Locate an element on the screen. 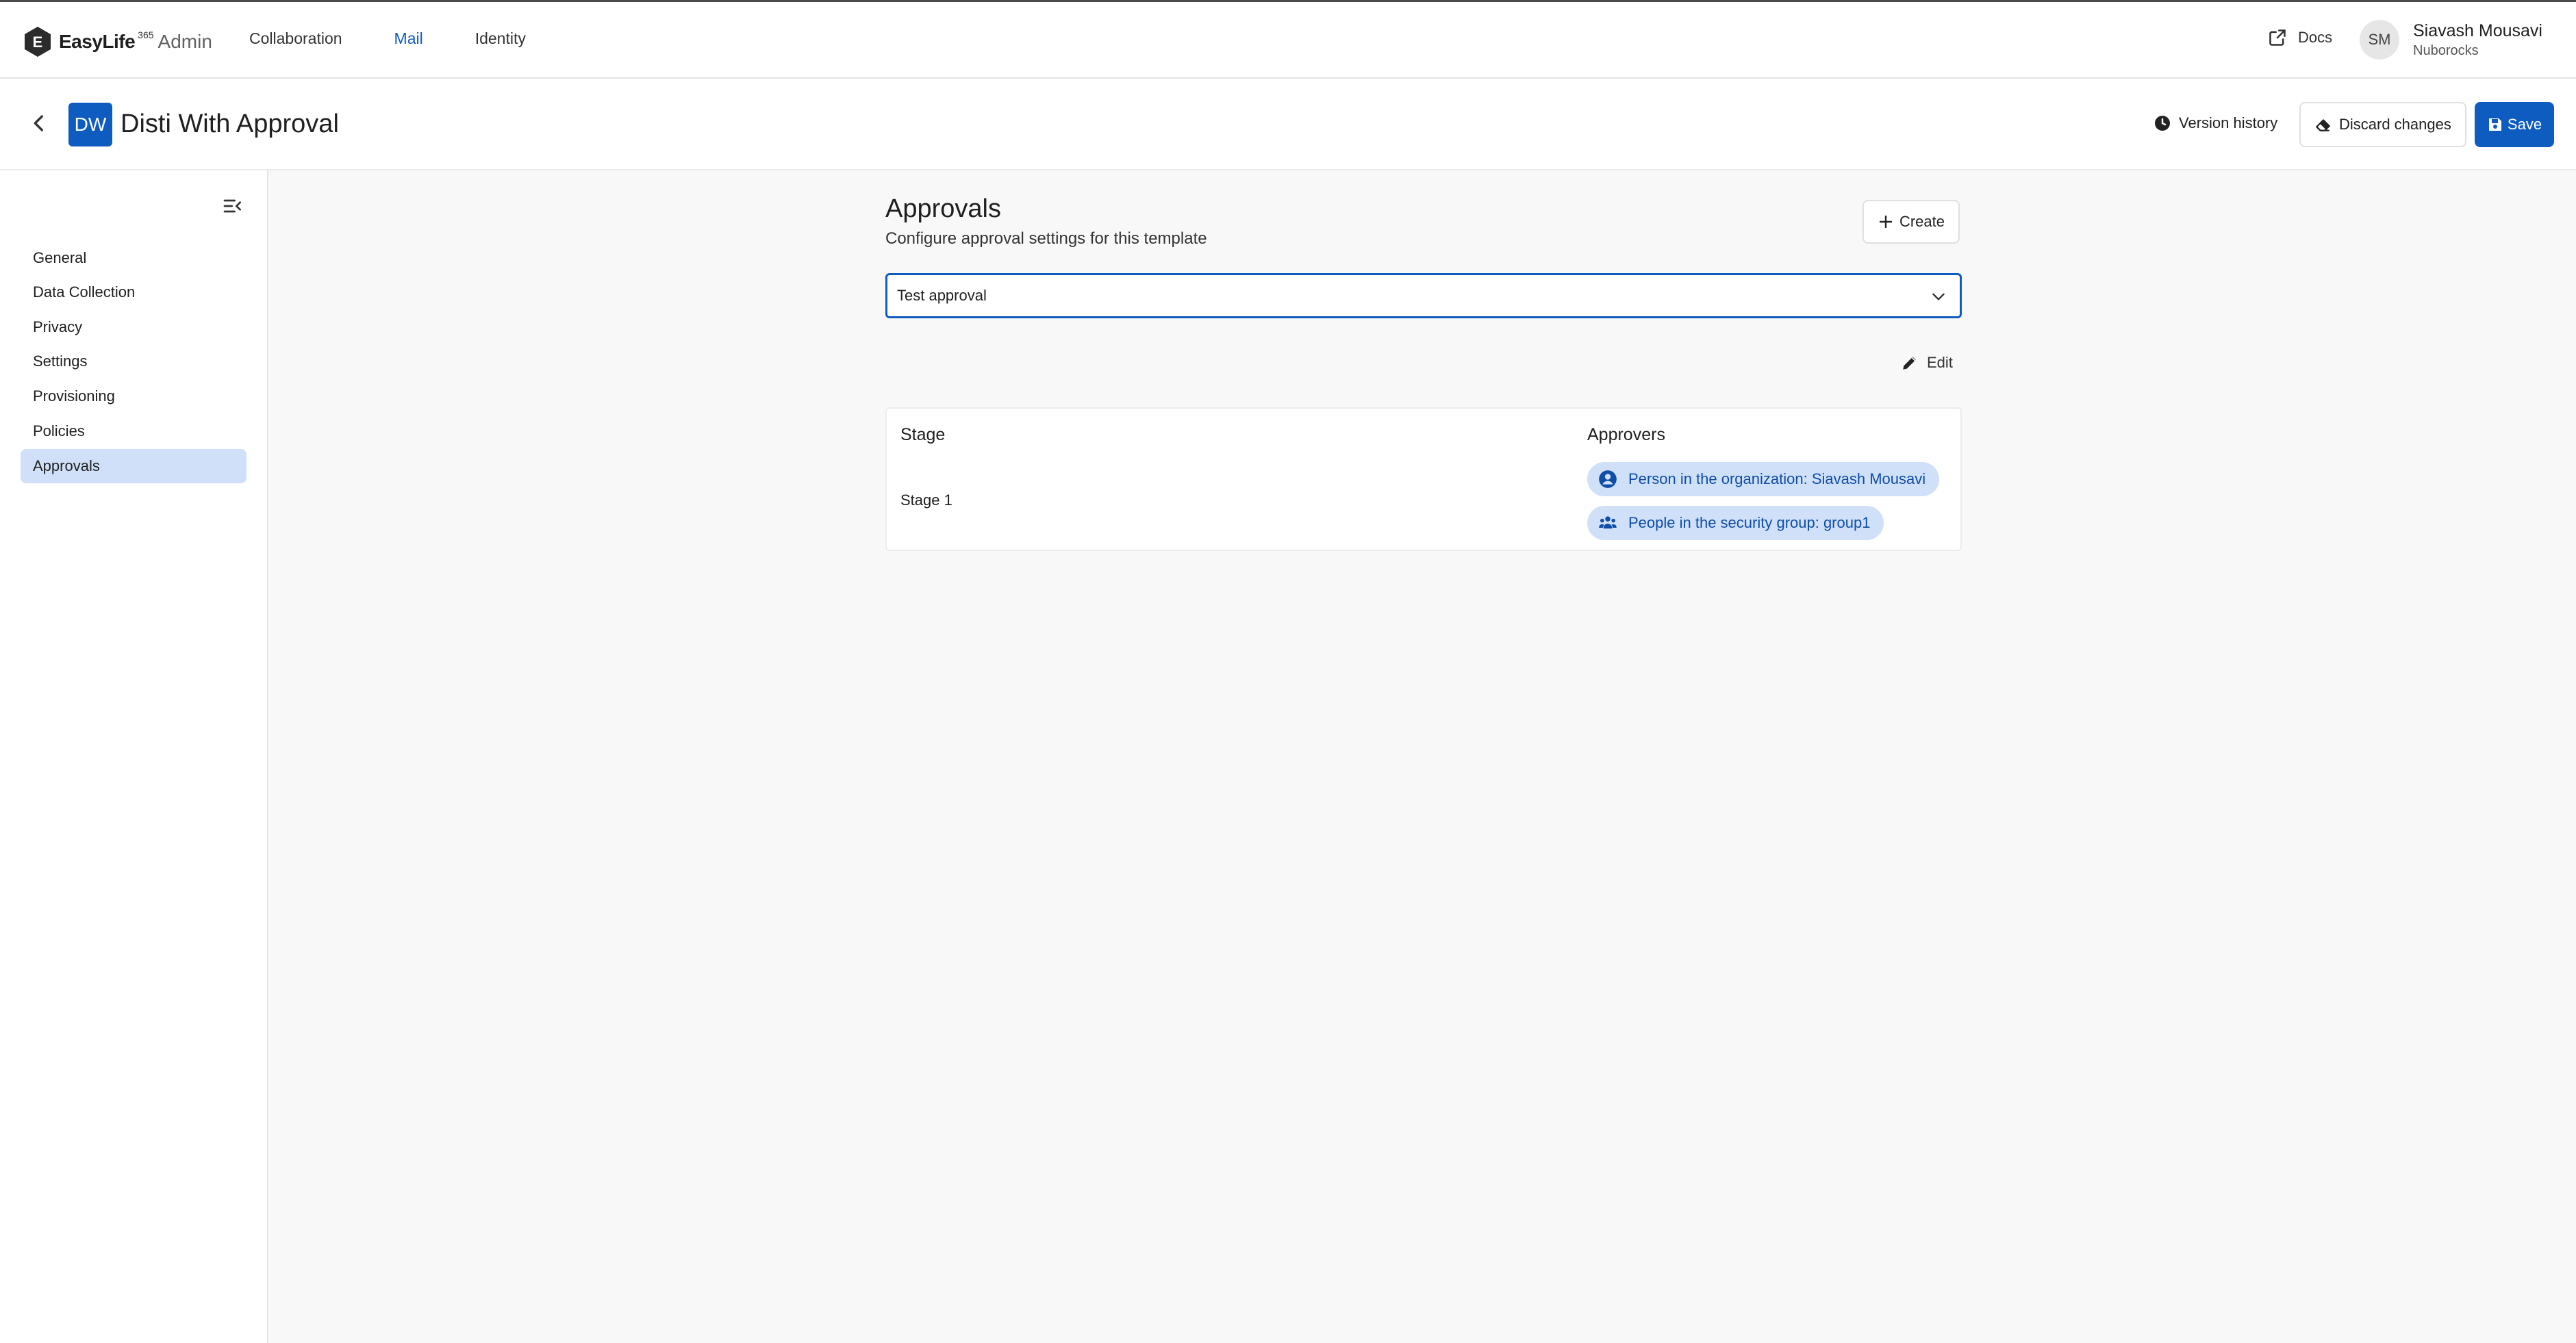  docs-label: Docs is located at coordinates (2315, 38).